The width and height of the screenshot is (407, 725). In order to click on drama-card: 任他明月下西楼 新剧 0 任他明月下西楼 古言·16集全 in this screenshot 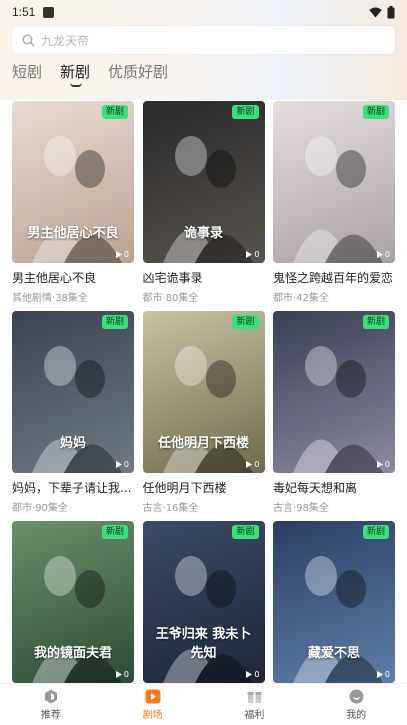, I will do `click(203, 416)`.